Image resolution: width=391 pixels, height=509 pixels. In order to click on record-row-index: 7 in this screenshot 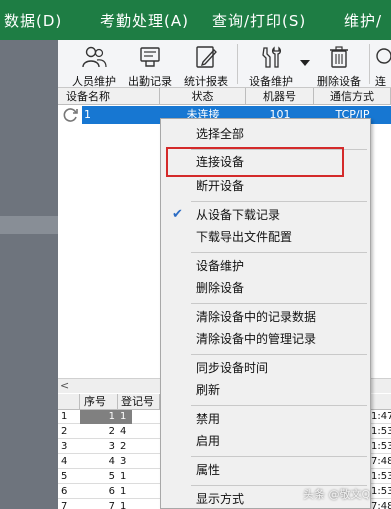, I will do `click(64, 505)`.